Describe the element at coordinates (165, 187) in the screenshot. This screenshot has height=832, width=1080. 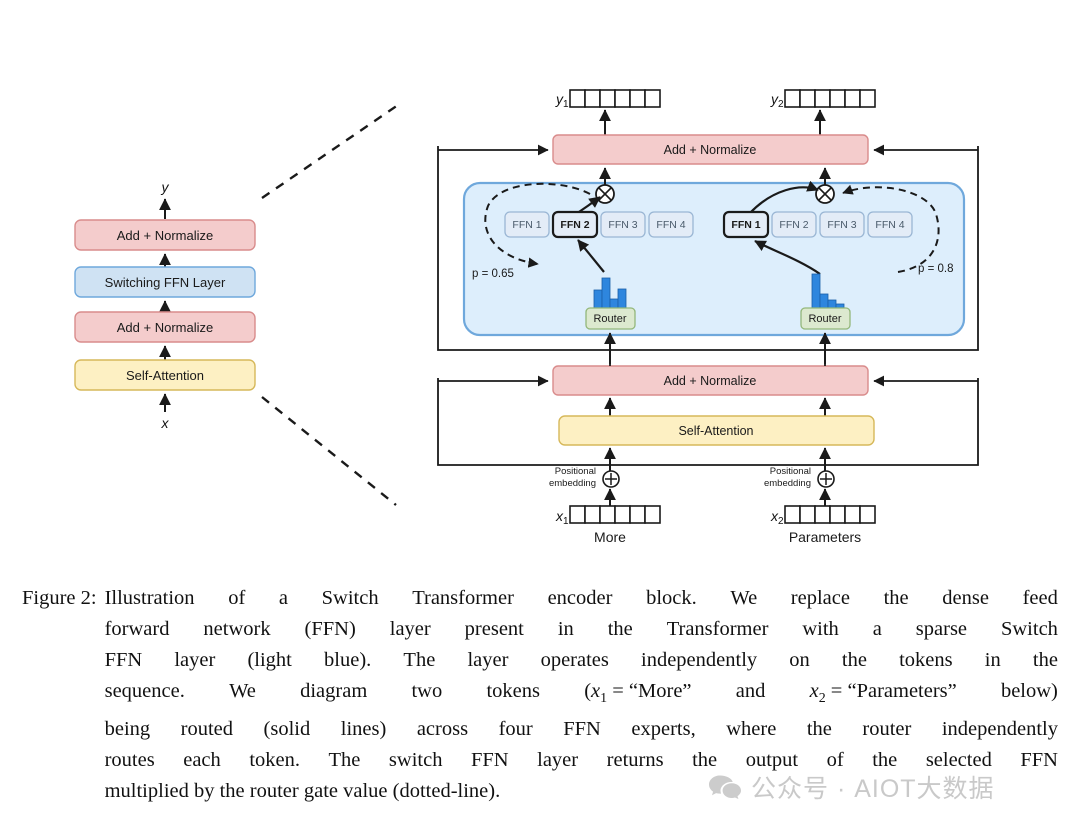
I see `left-output-label: y` at that location.